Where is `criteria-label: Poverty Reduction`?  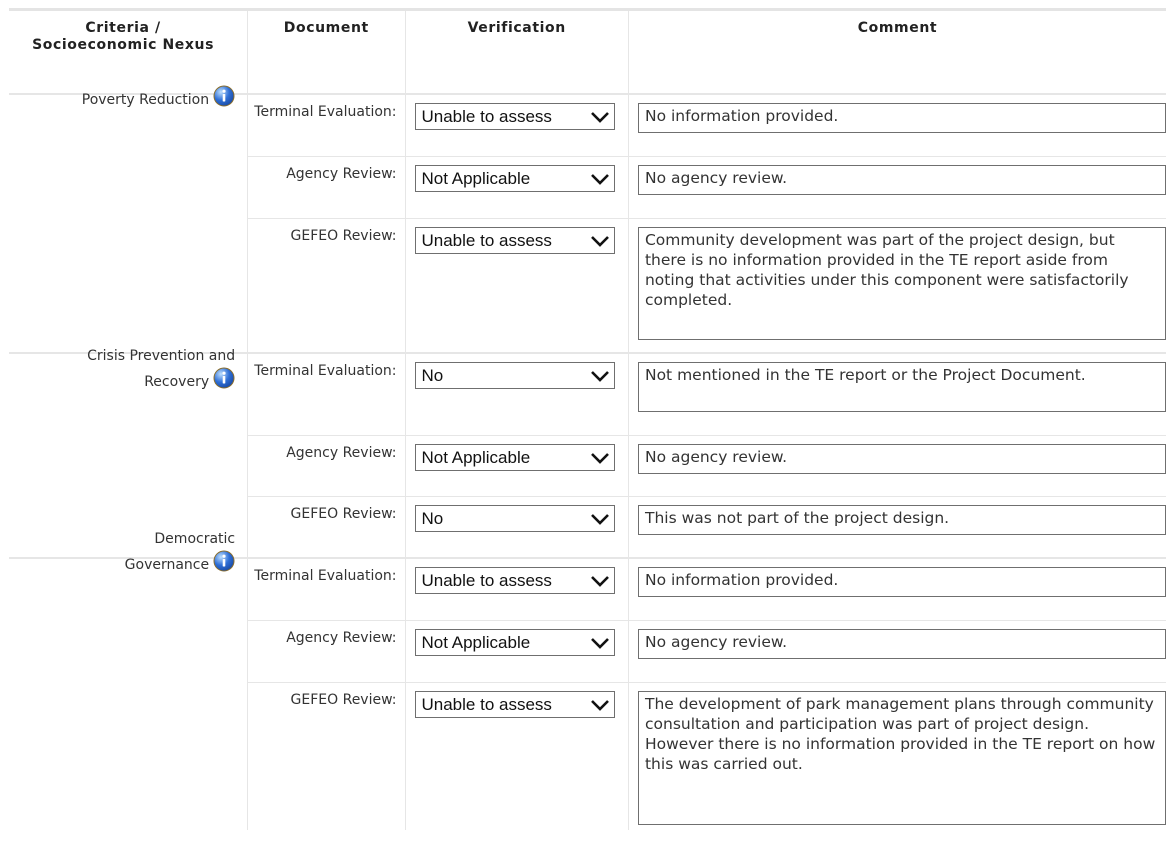
criteria-label: Poverty Reduction is located at coordinates (145, 100).